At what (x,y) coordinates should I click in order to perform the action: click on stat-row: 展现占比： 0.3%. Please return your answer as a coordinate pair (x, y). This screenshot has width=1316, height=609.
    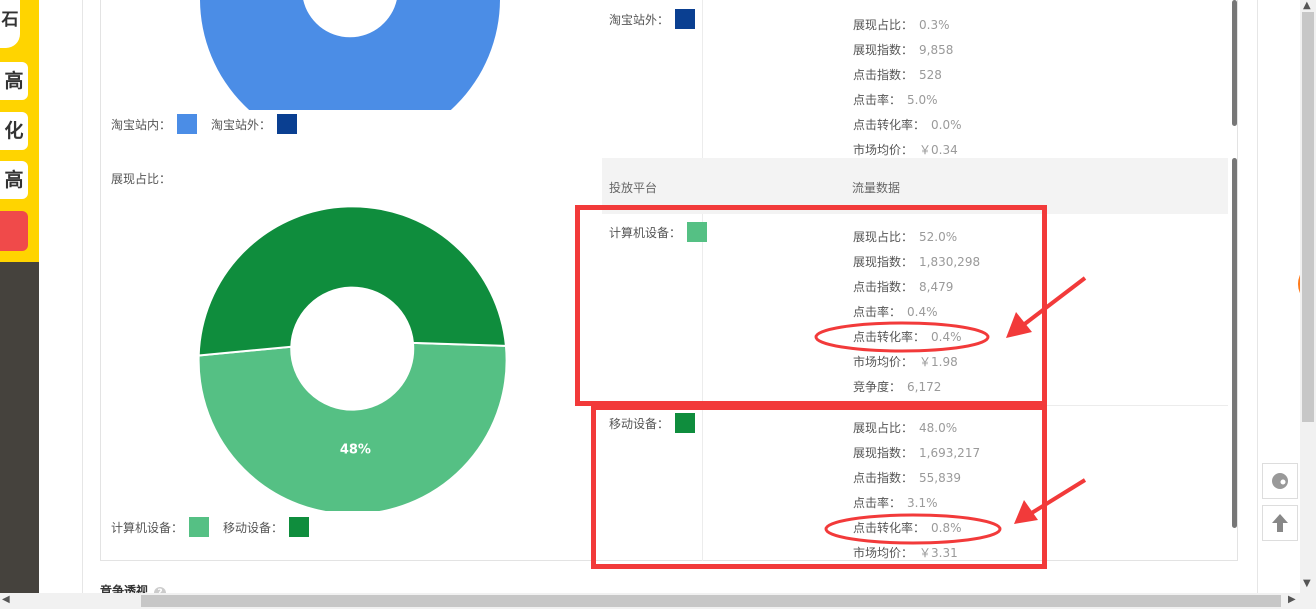
    Looking at the image, I should click on (901, 25).